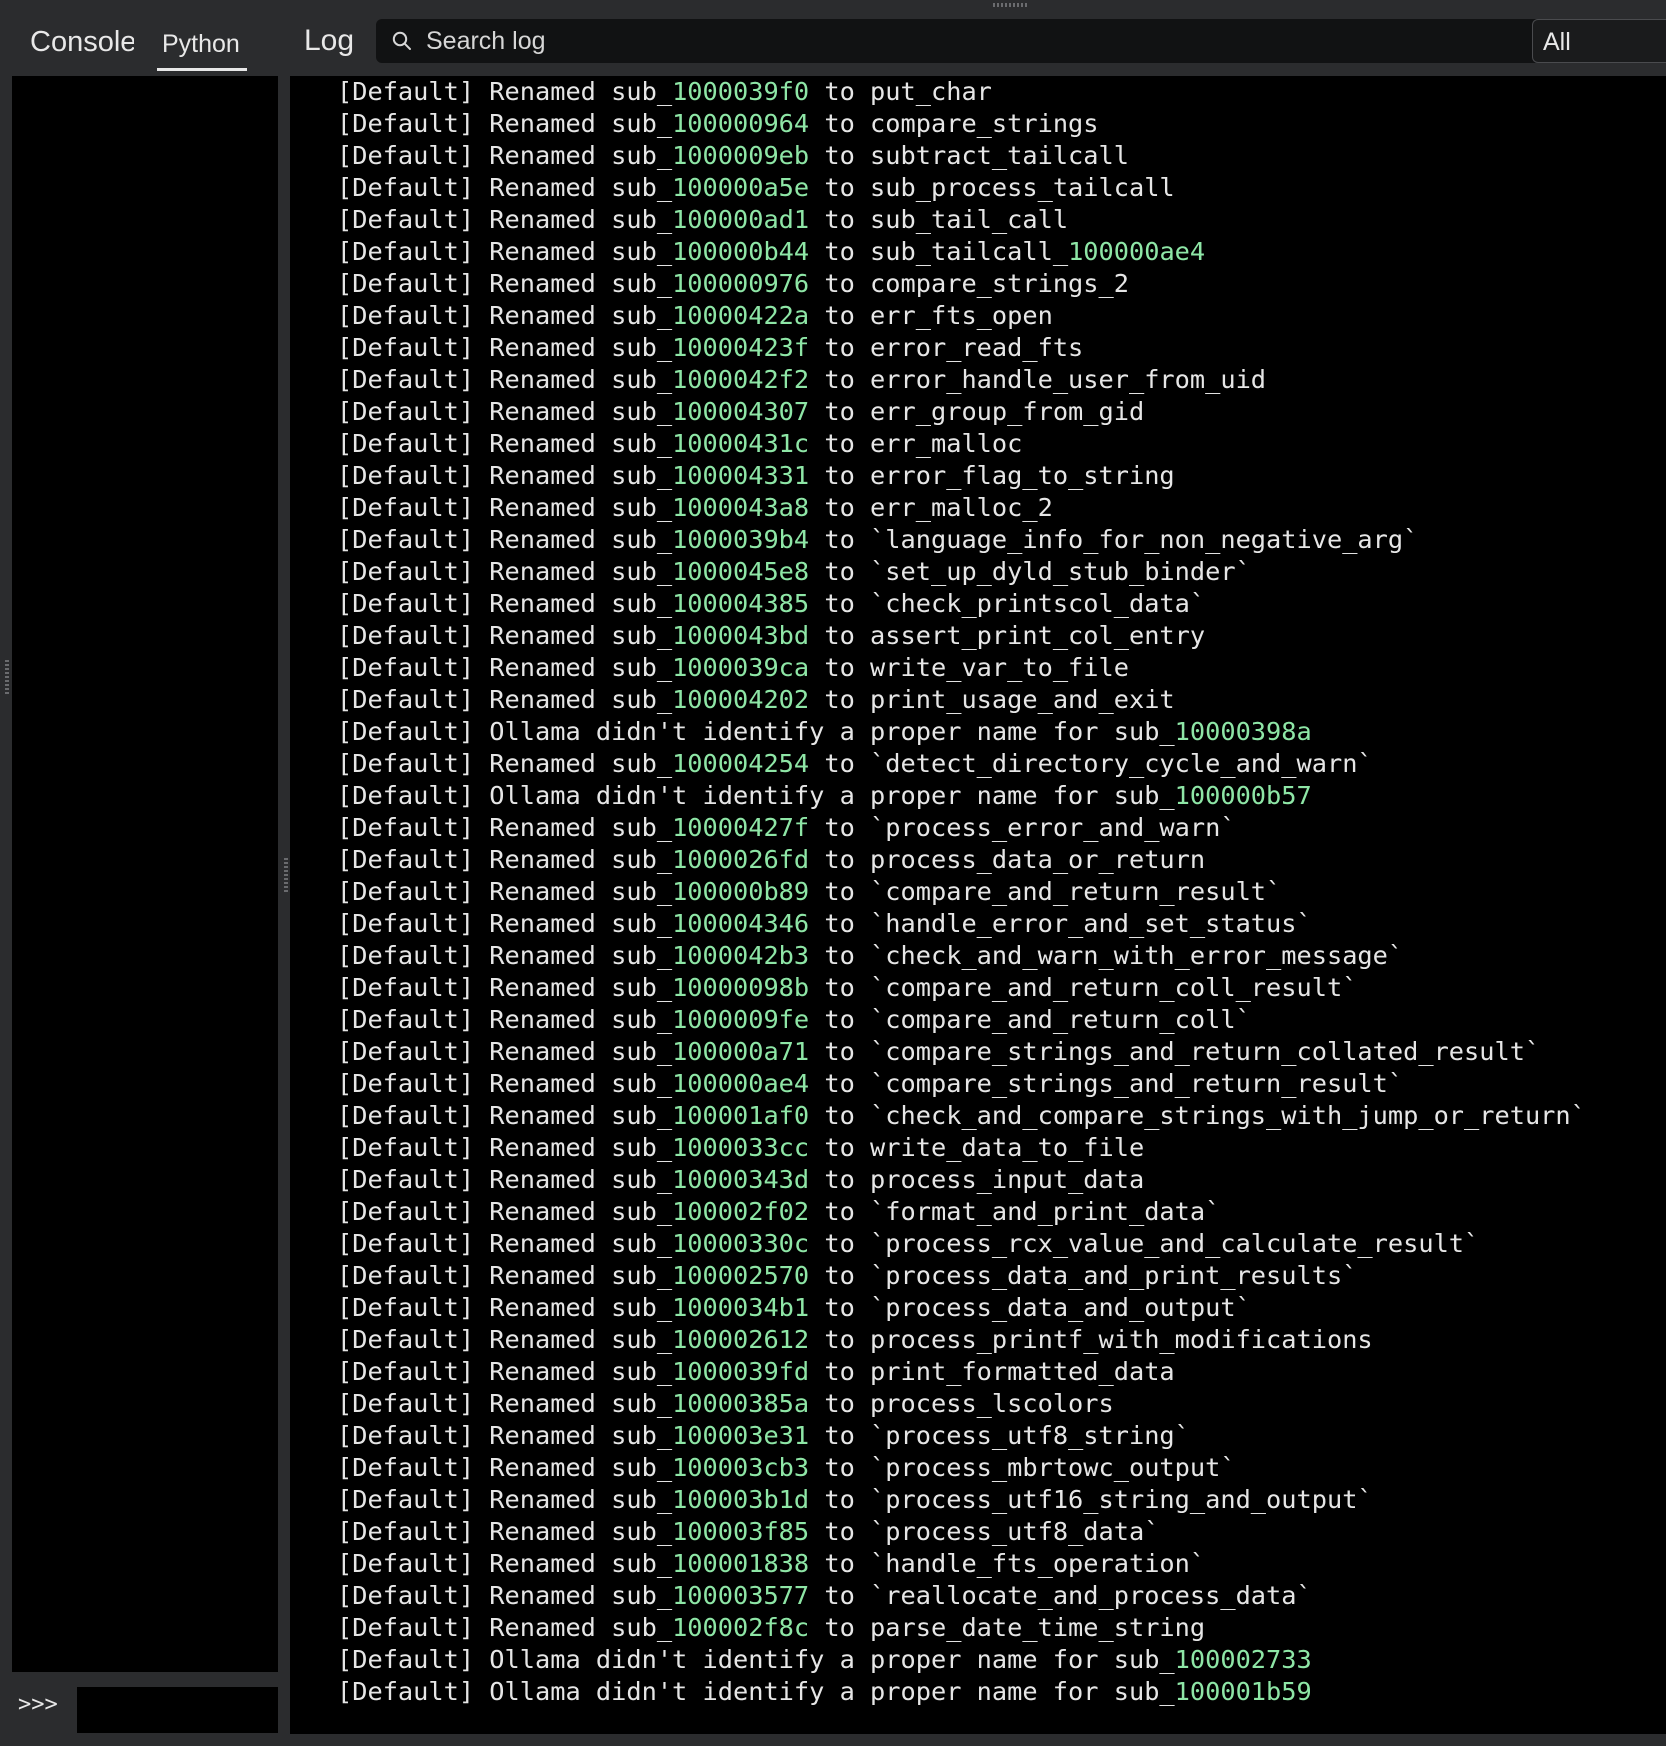  I want to click on log-line-address-suffix: 100000ae4, so click(1136, 251).